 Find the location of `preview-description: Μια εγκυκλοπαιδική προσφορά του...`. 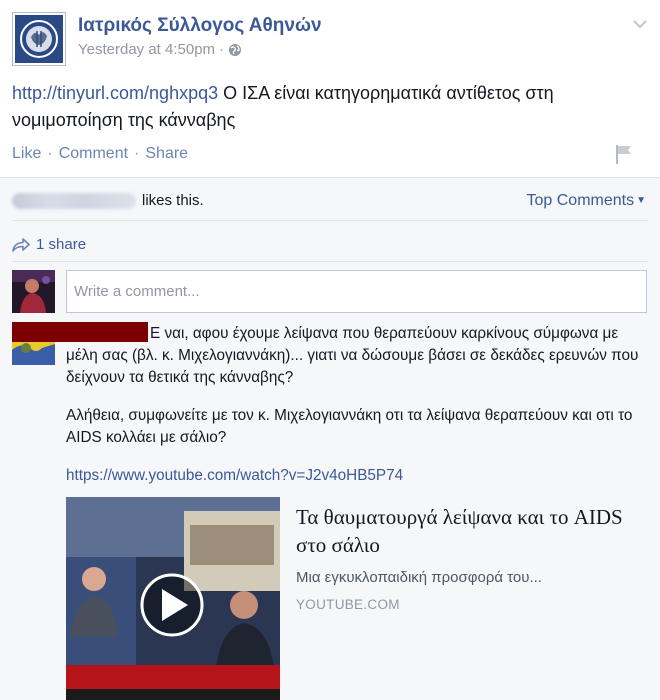

preview-description: Μια εγκυκλοπαιδική προσφορά του... is located at coordinates (419, 577).